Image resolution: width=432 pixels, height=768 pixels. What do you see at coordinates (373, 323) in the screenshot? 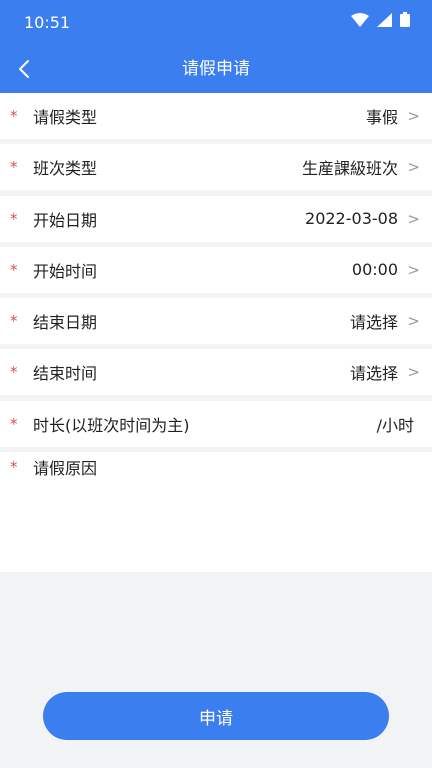
I see `end-date-value: 请选择` at bounding box center [373, 323].